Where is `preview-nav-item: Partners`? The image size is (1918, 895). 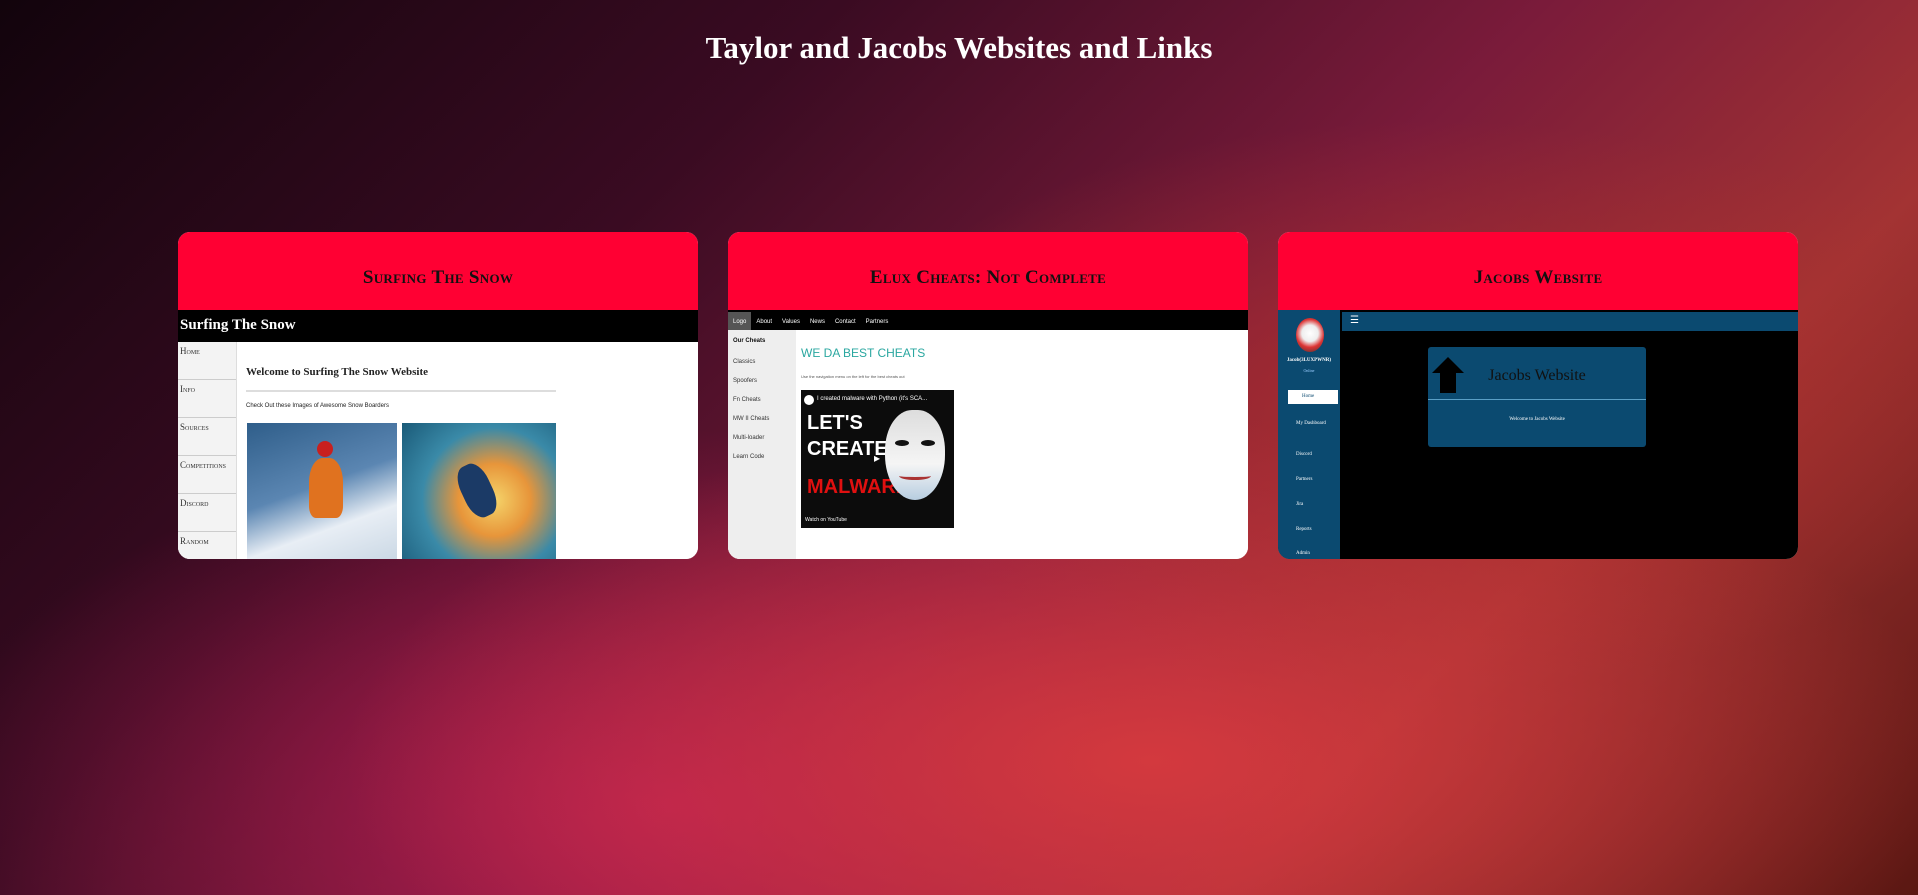 preview-nav-item: Partners is located at coordinates (877, 322).